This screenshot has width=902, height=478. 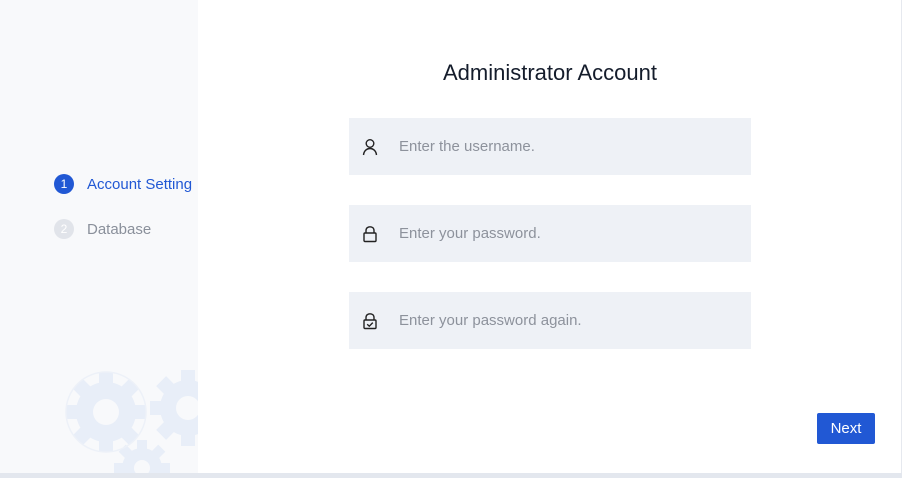 I want to click on confirm-password-field, so click(x=550, y=320).